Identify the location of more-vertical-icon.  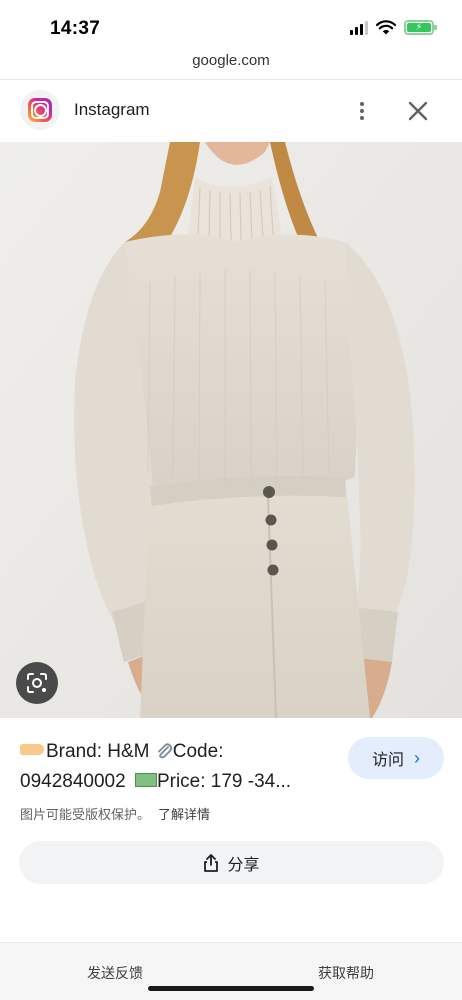
(362, 111).